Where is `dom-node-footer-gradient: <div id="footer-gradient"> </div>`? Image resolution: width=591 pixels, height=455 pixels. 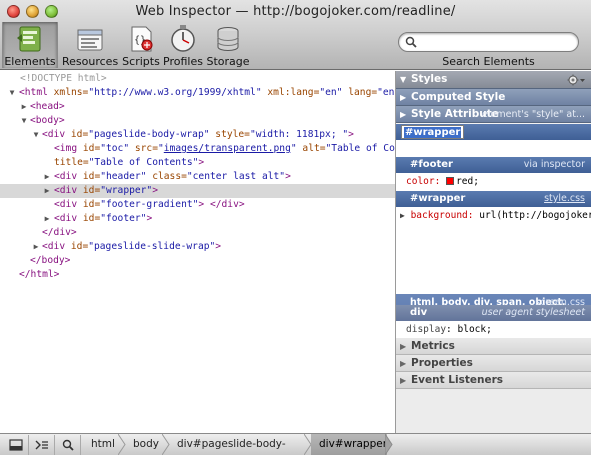 dom-node-footer-gradient: <div id="footer-gradient"> </div> is located at coordinates (197, 205).